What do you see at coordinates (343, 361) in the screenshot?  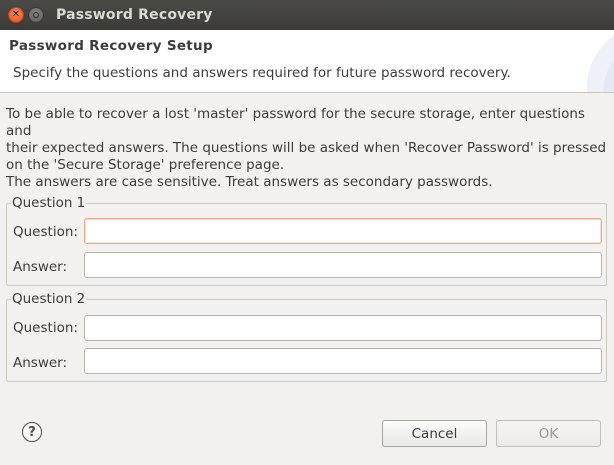 I see `answer-2-input` at bounding box center [343, 361].